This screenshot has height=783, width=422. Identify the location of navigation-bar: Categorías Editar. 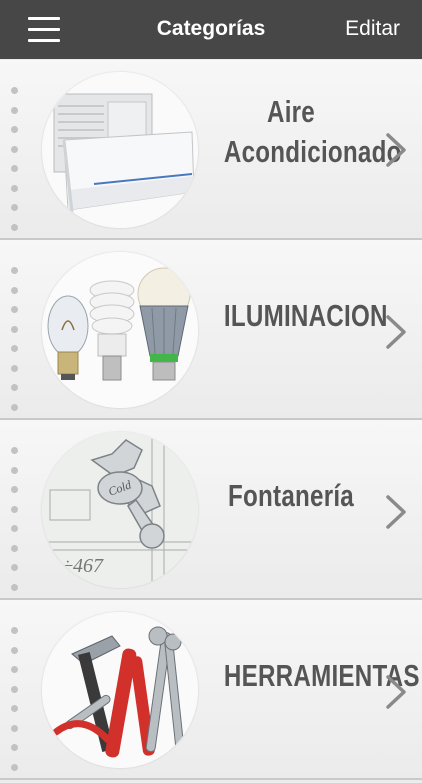
(211, 29).